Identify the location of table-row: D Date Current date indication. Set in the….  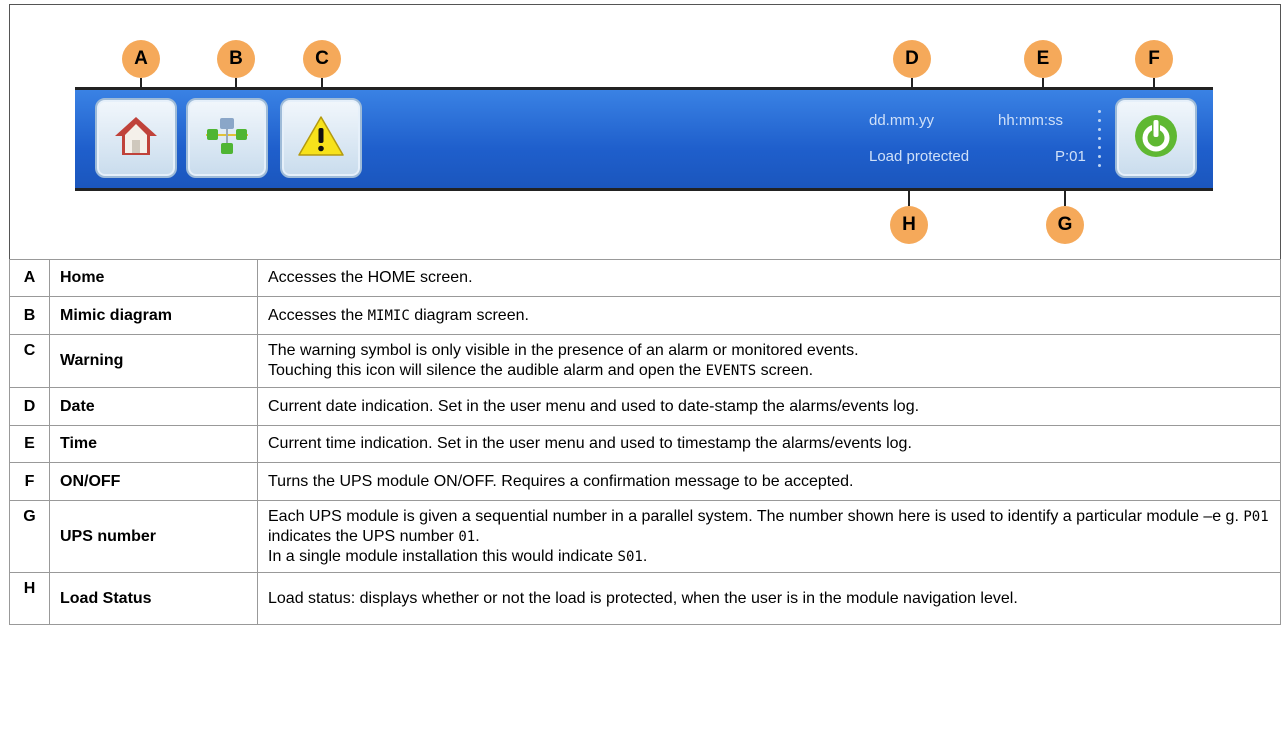
(645, 406).